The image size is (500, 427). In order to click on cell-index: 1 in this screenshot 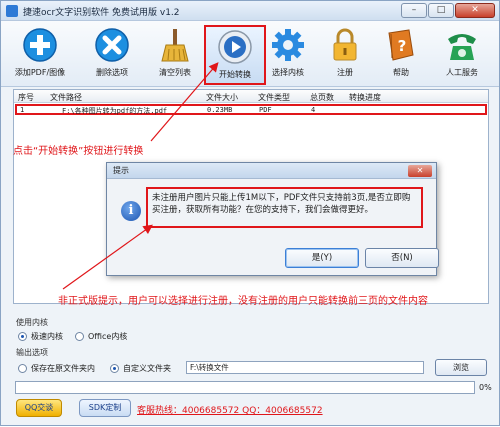, I will do `click(22, 110)`.